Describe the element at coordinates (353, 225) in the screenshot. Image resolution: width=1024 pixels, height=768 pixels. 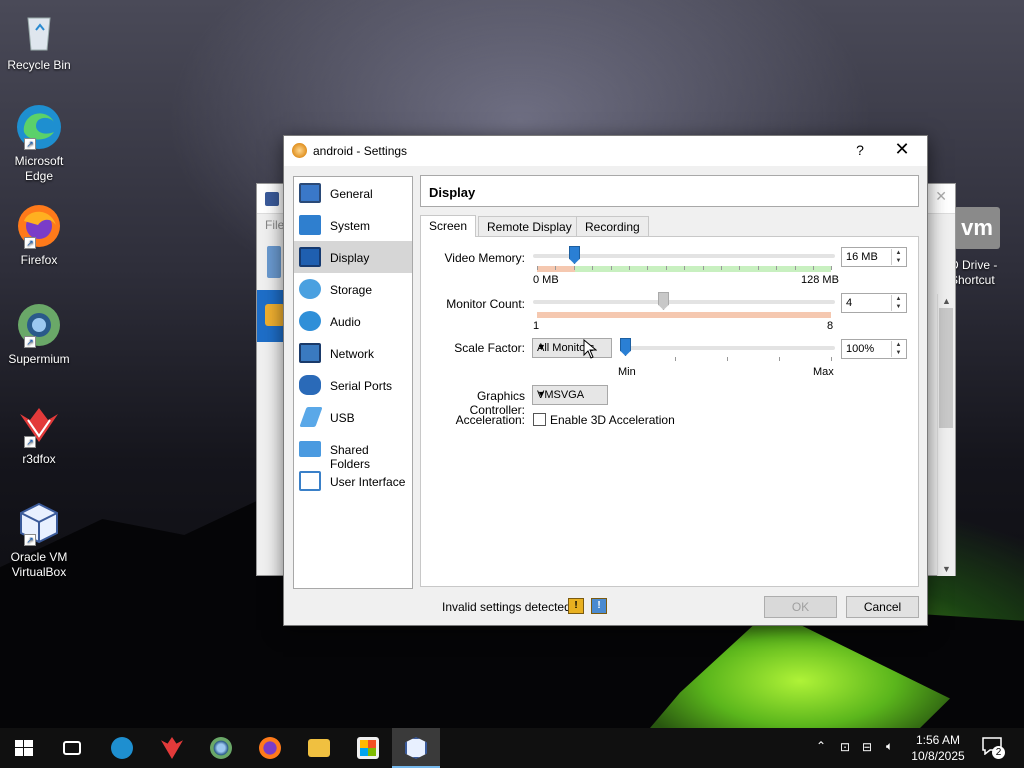
I see `category-system: System` at that location.